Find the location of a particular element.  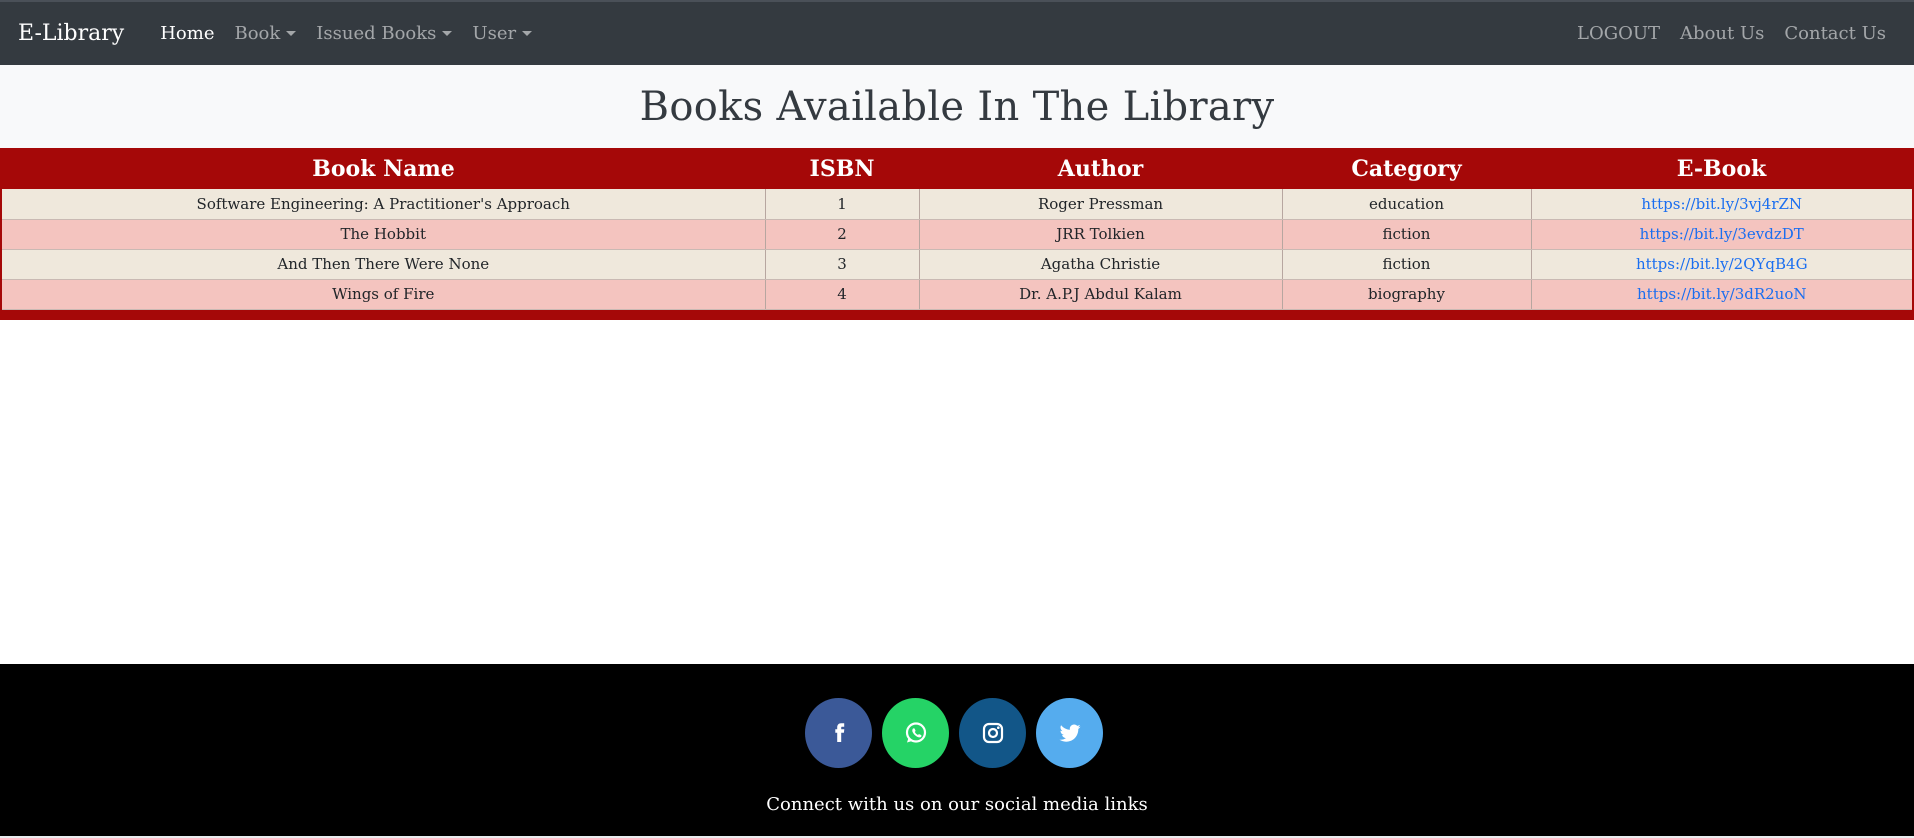

nav-user-label: User is located at coordinates (494, 33).